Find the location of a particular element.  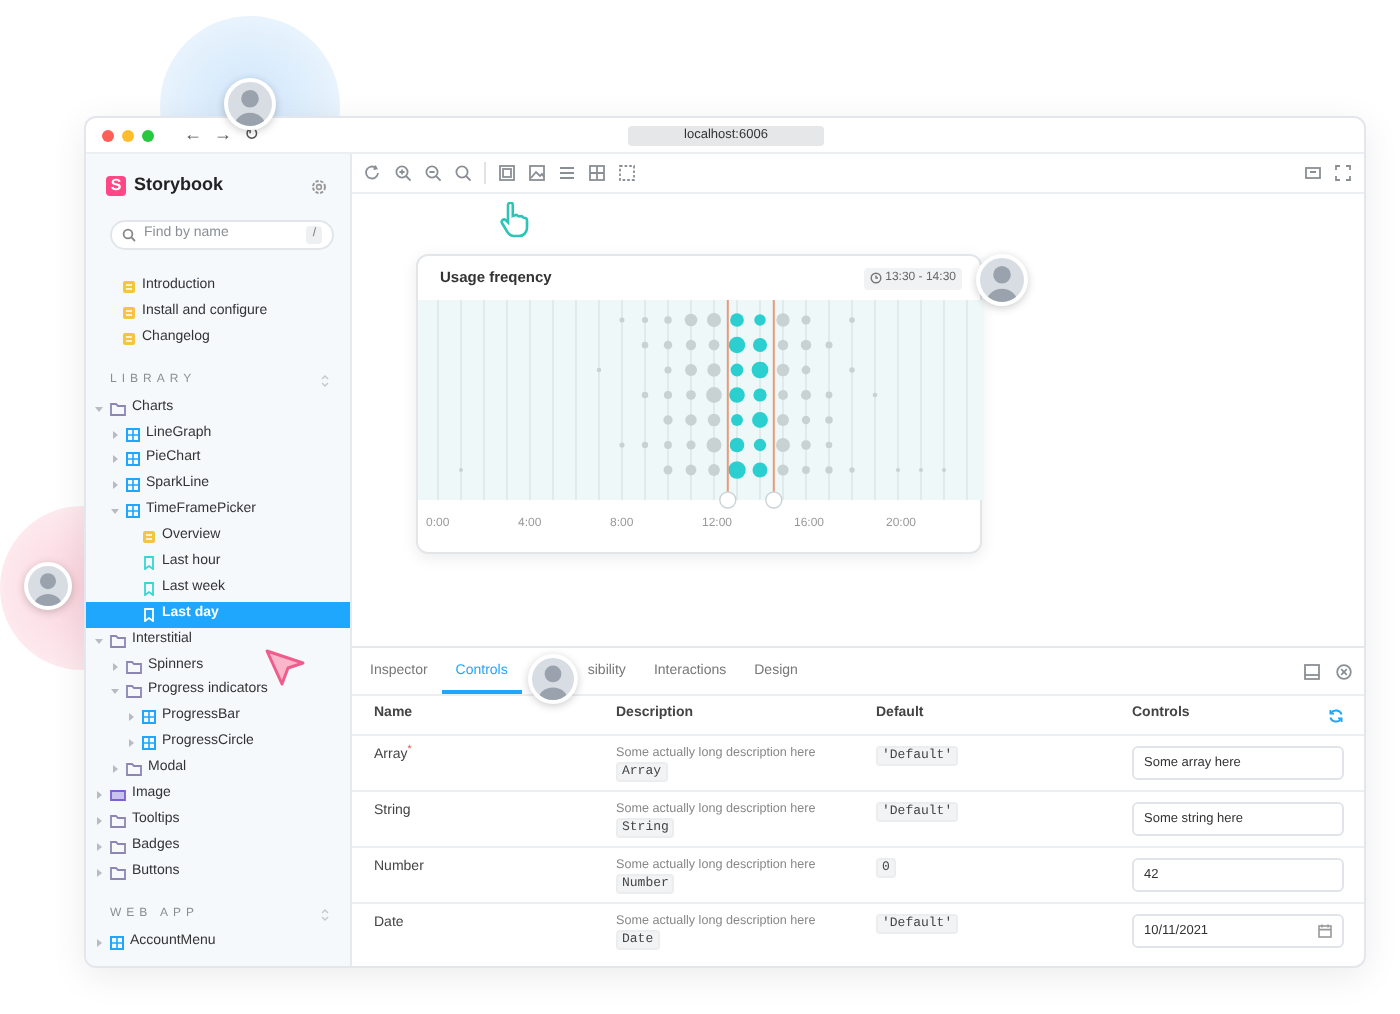

zoom-in-icon is located at coordinates (403, 173).